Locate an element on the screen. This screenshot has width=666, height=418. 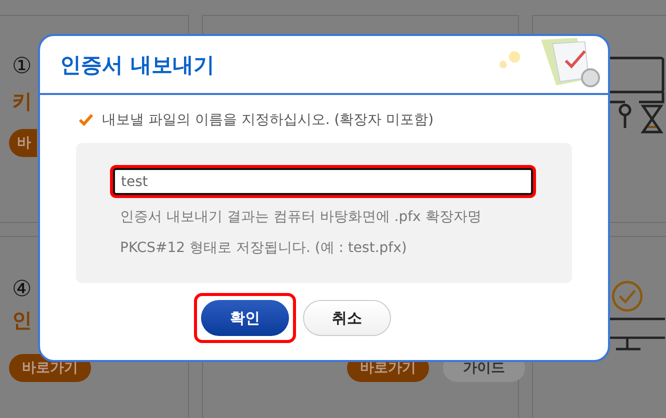
card-title: 키 is located at coordinates (22, 101).